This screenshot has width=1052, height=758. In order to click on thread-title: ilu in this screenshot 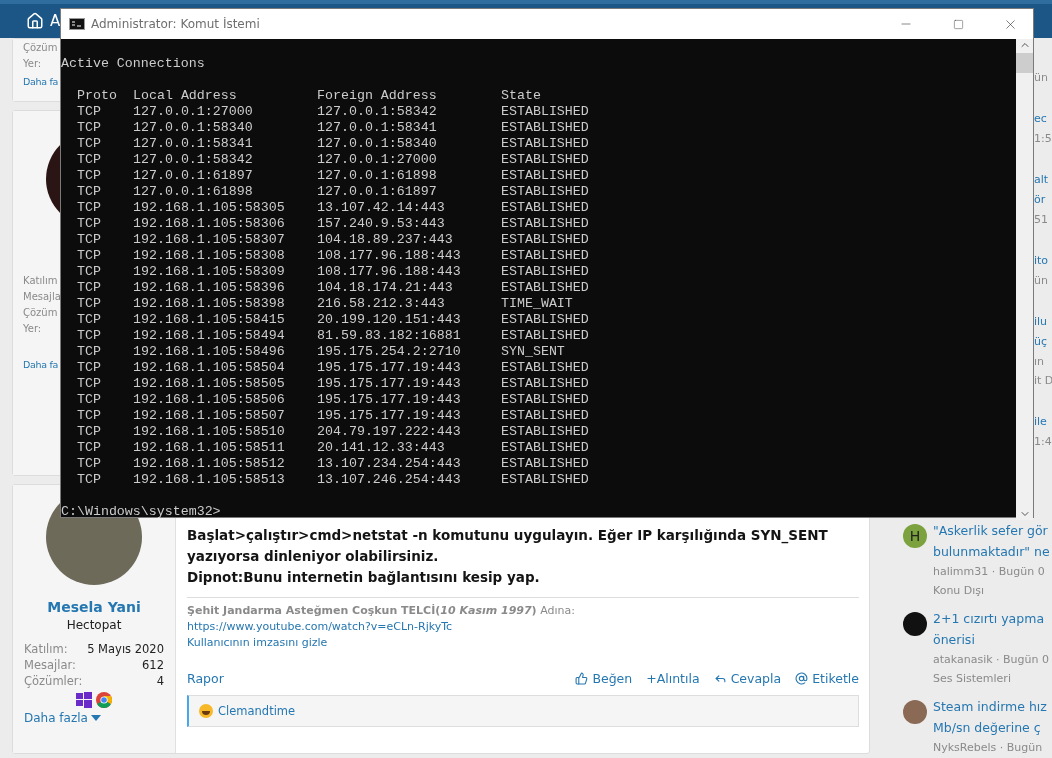, I will do `click(1043, 322)`.